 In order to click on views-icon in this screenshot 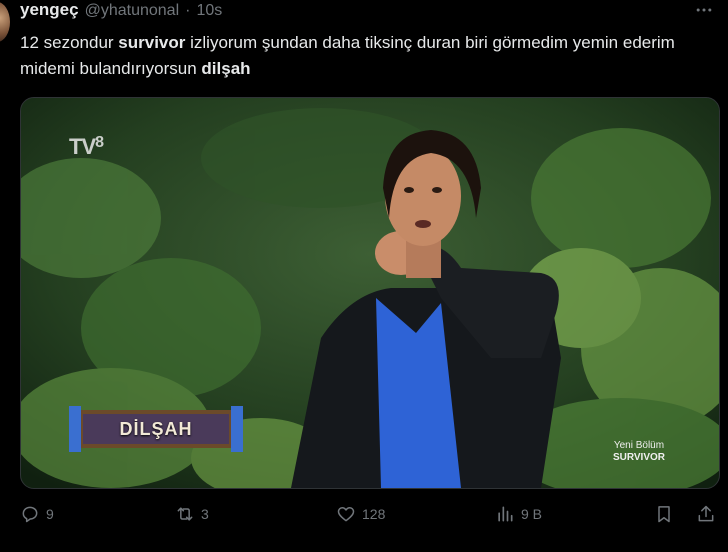, I will do `click(505, 514)`.